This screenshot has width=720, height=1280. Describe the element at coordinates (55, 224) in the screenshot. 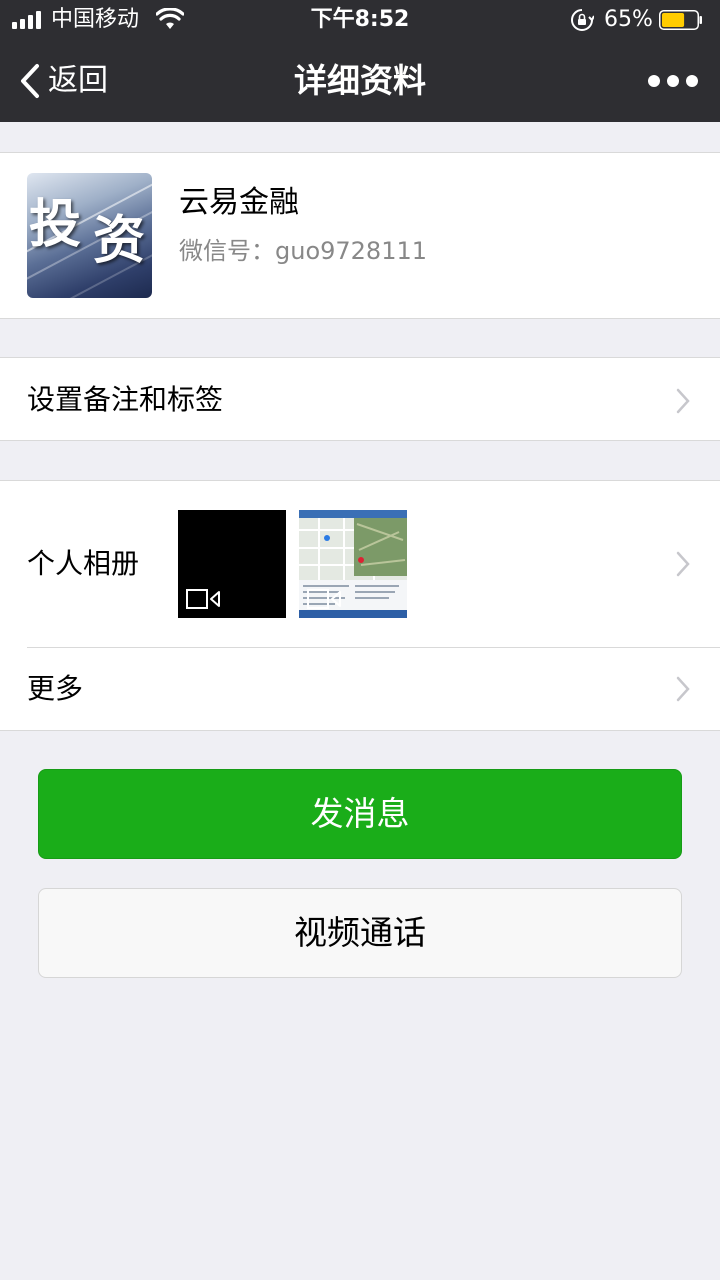

I see `avatar-char-1: 投` at that location.